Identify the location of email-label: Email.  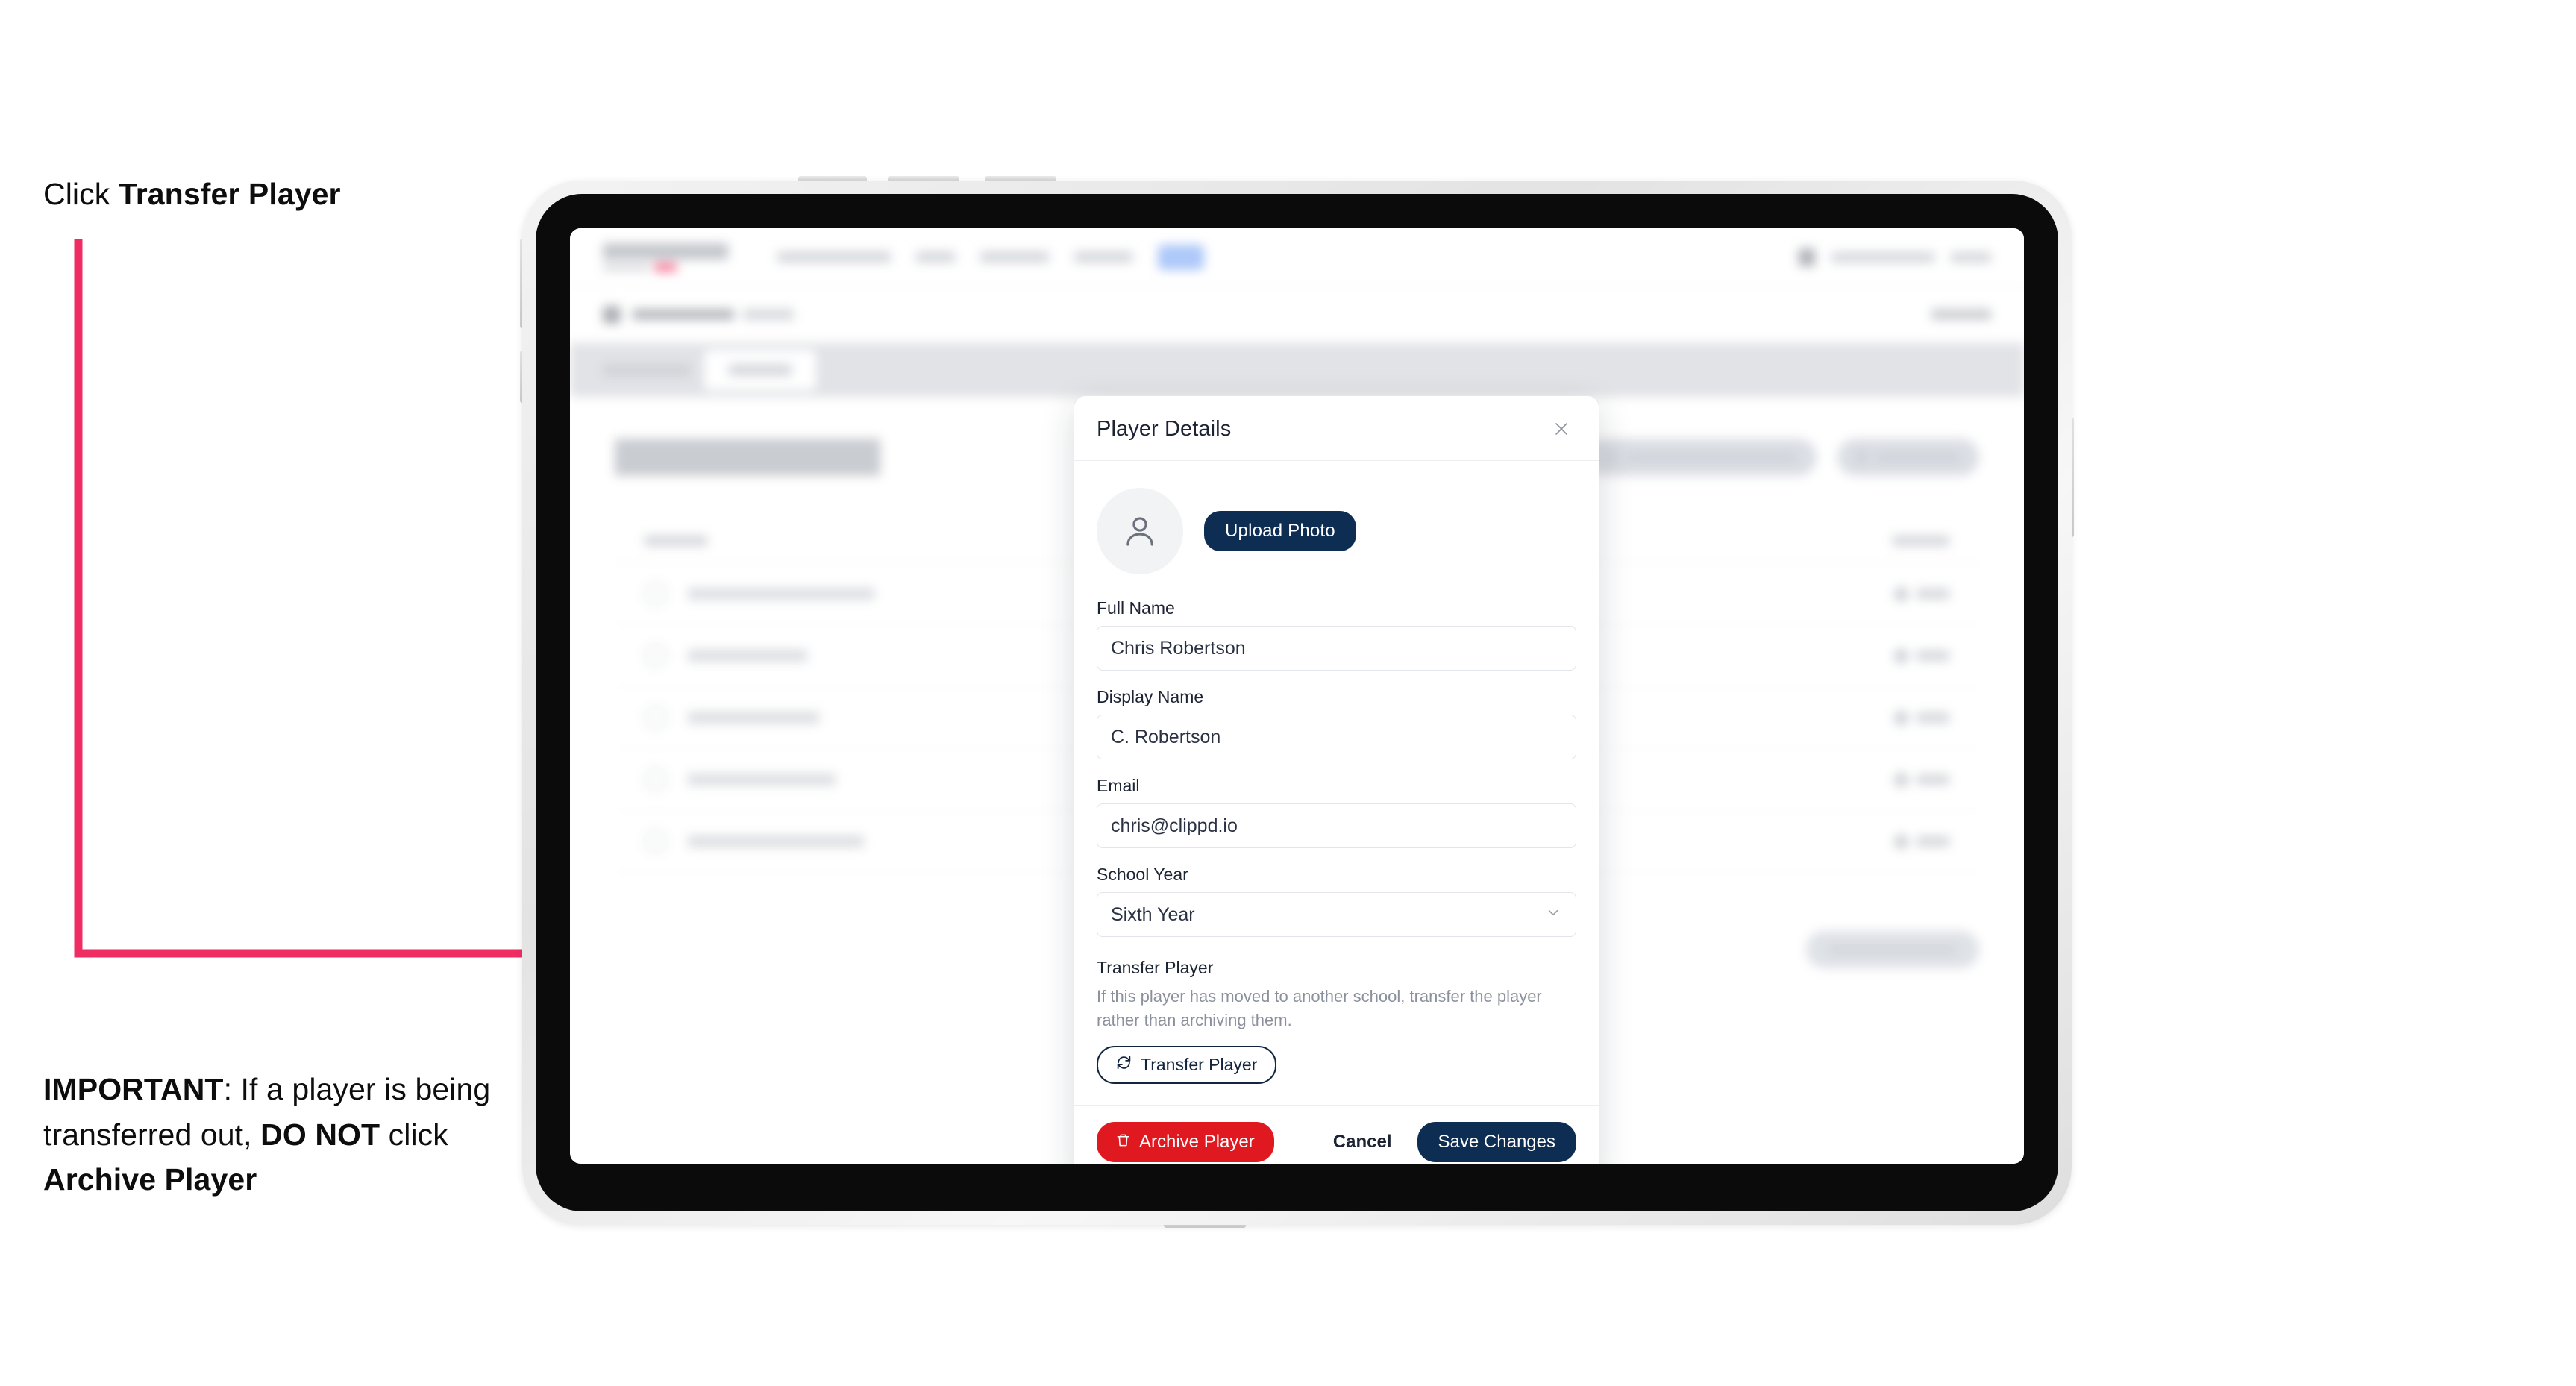
(1118, 785).